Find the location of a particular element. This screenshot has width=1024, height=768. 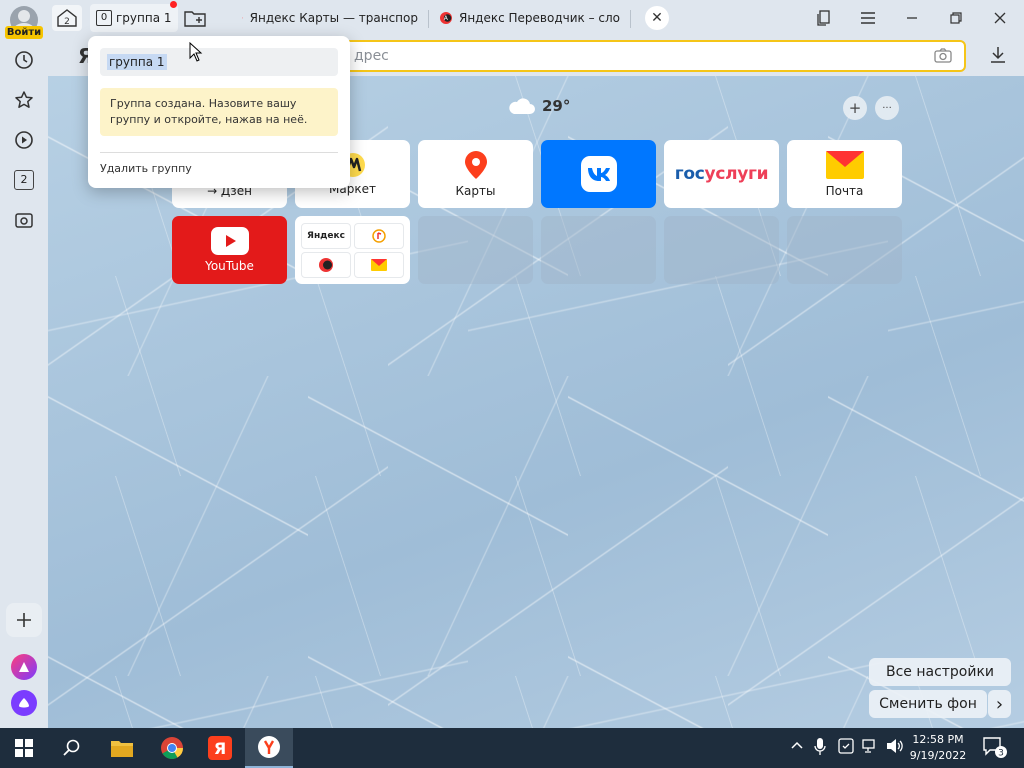

change-background-button: Сменить фон is located at coordinates (928, 704).